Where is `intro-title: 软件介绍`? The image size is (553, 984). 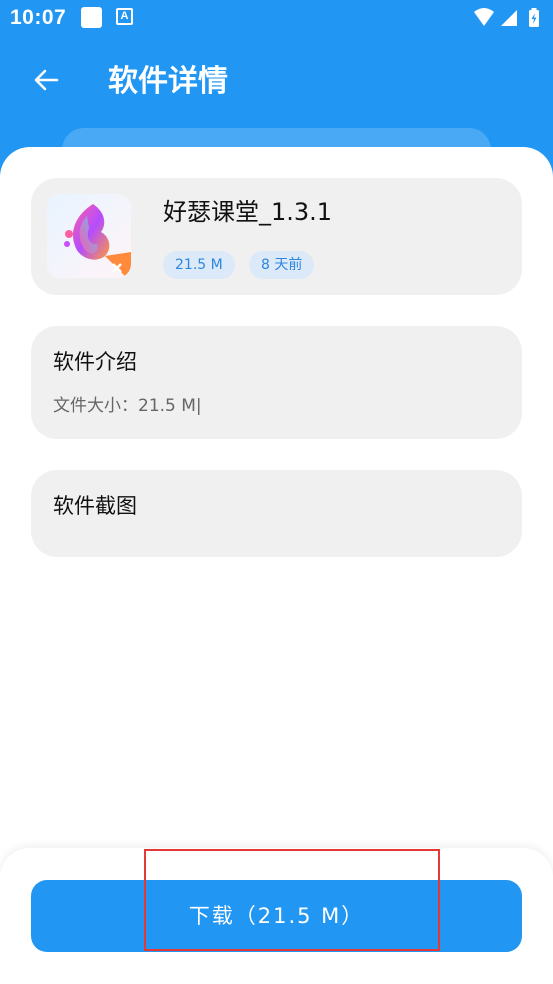
intro-title: 软件介绍 is located at coordinates (95, 362).